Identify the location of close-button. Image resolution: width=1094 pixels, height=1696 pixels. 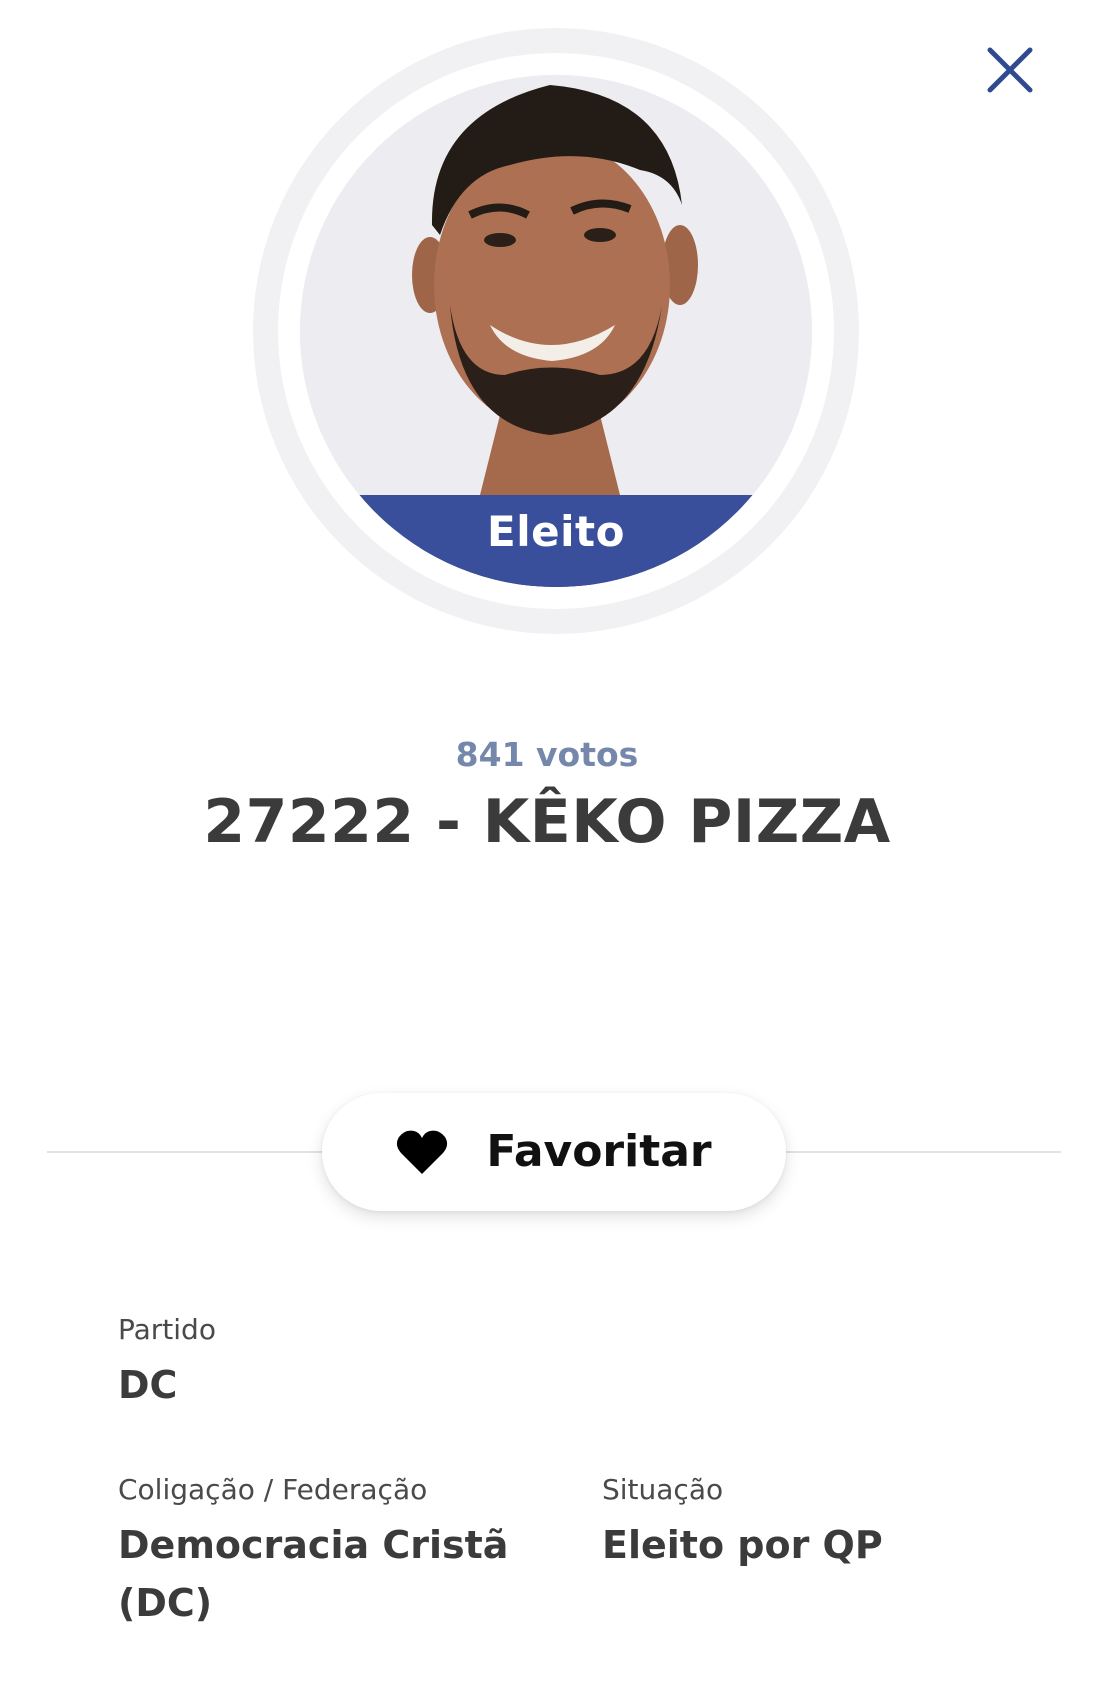
(1010, 70).